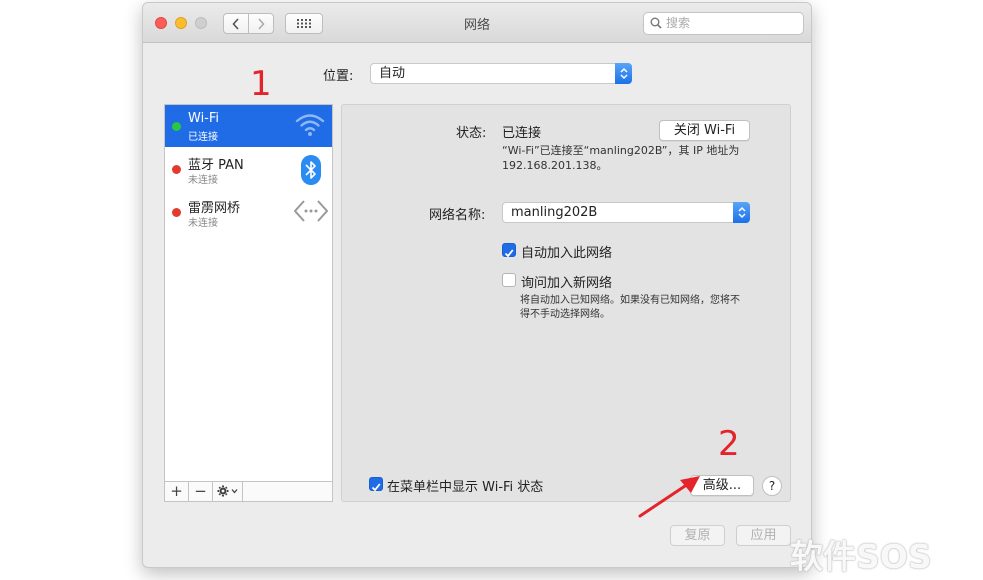 Image resolution: width=983 pixels, height=580 pixels. What do you see at coordinates (697, 535) in the screenshot?
I see `revert-button: 复原` at bounding box center [697, 535].